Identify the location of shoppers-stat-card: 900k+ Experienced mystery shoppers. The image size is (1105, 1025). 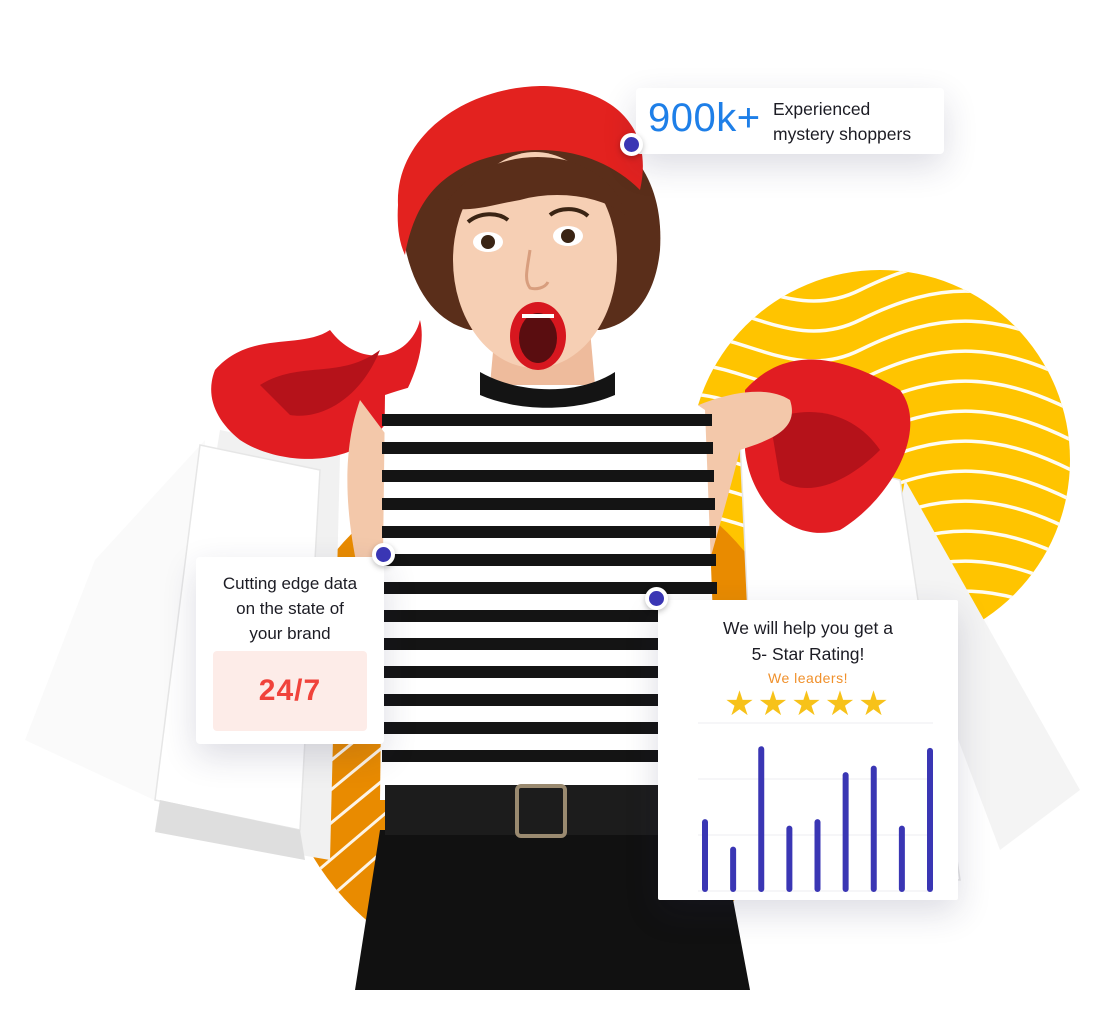
(790, 121).